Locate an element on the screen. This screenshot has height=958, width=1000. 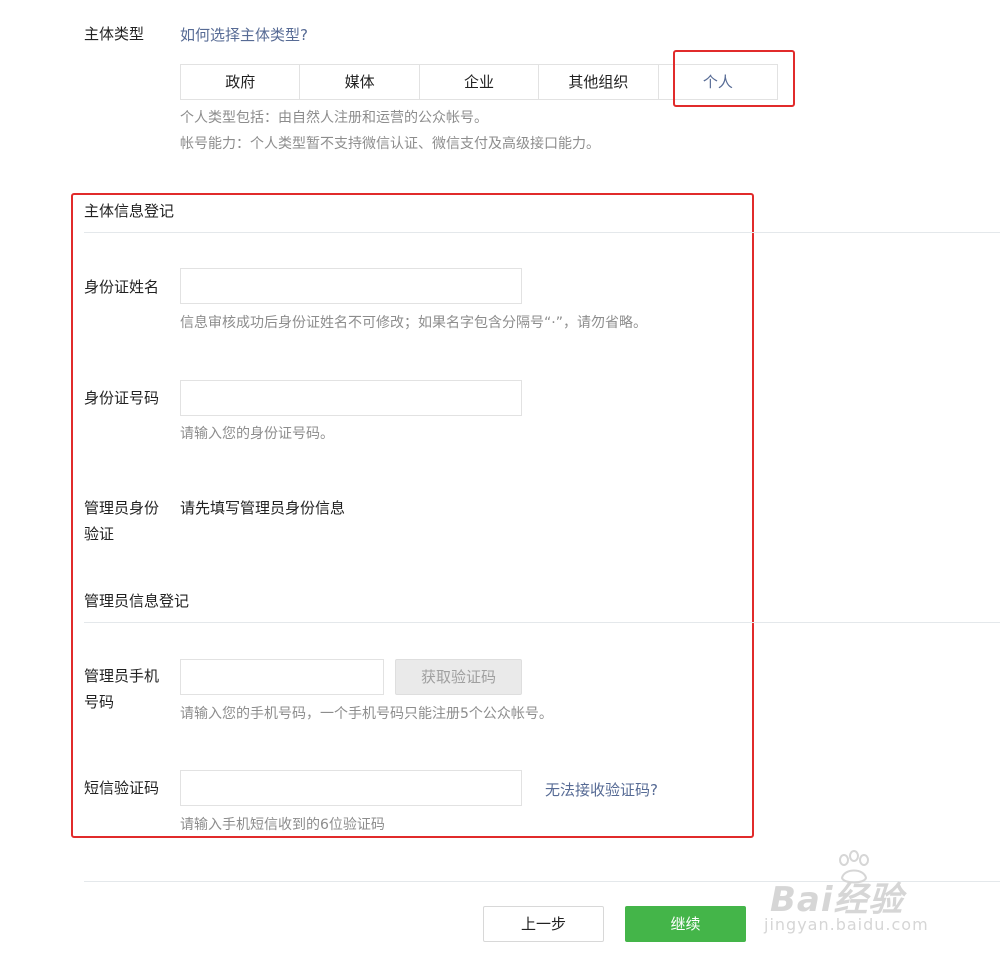
id-number-label: 身份证号码 is located at coordinates (122, 398).